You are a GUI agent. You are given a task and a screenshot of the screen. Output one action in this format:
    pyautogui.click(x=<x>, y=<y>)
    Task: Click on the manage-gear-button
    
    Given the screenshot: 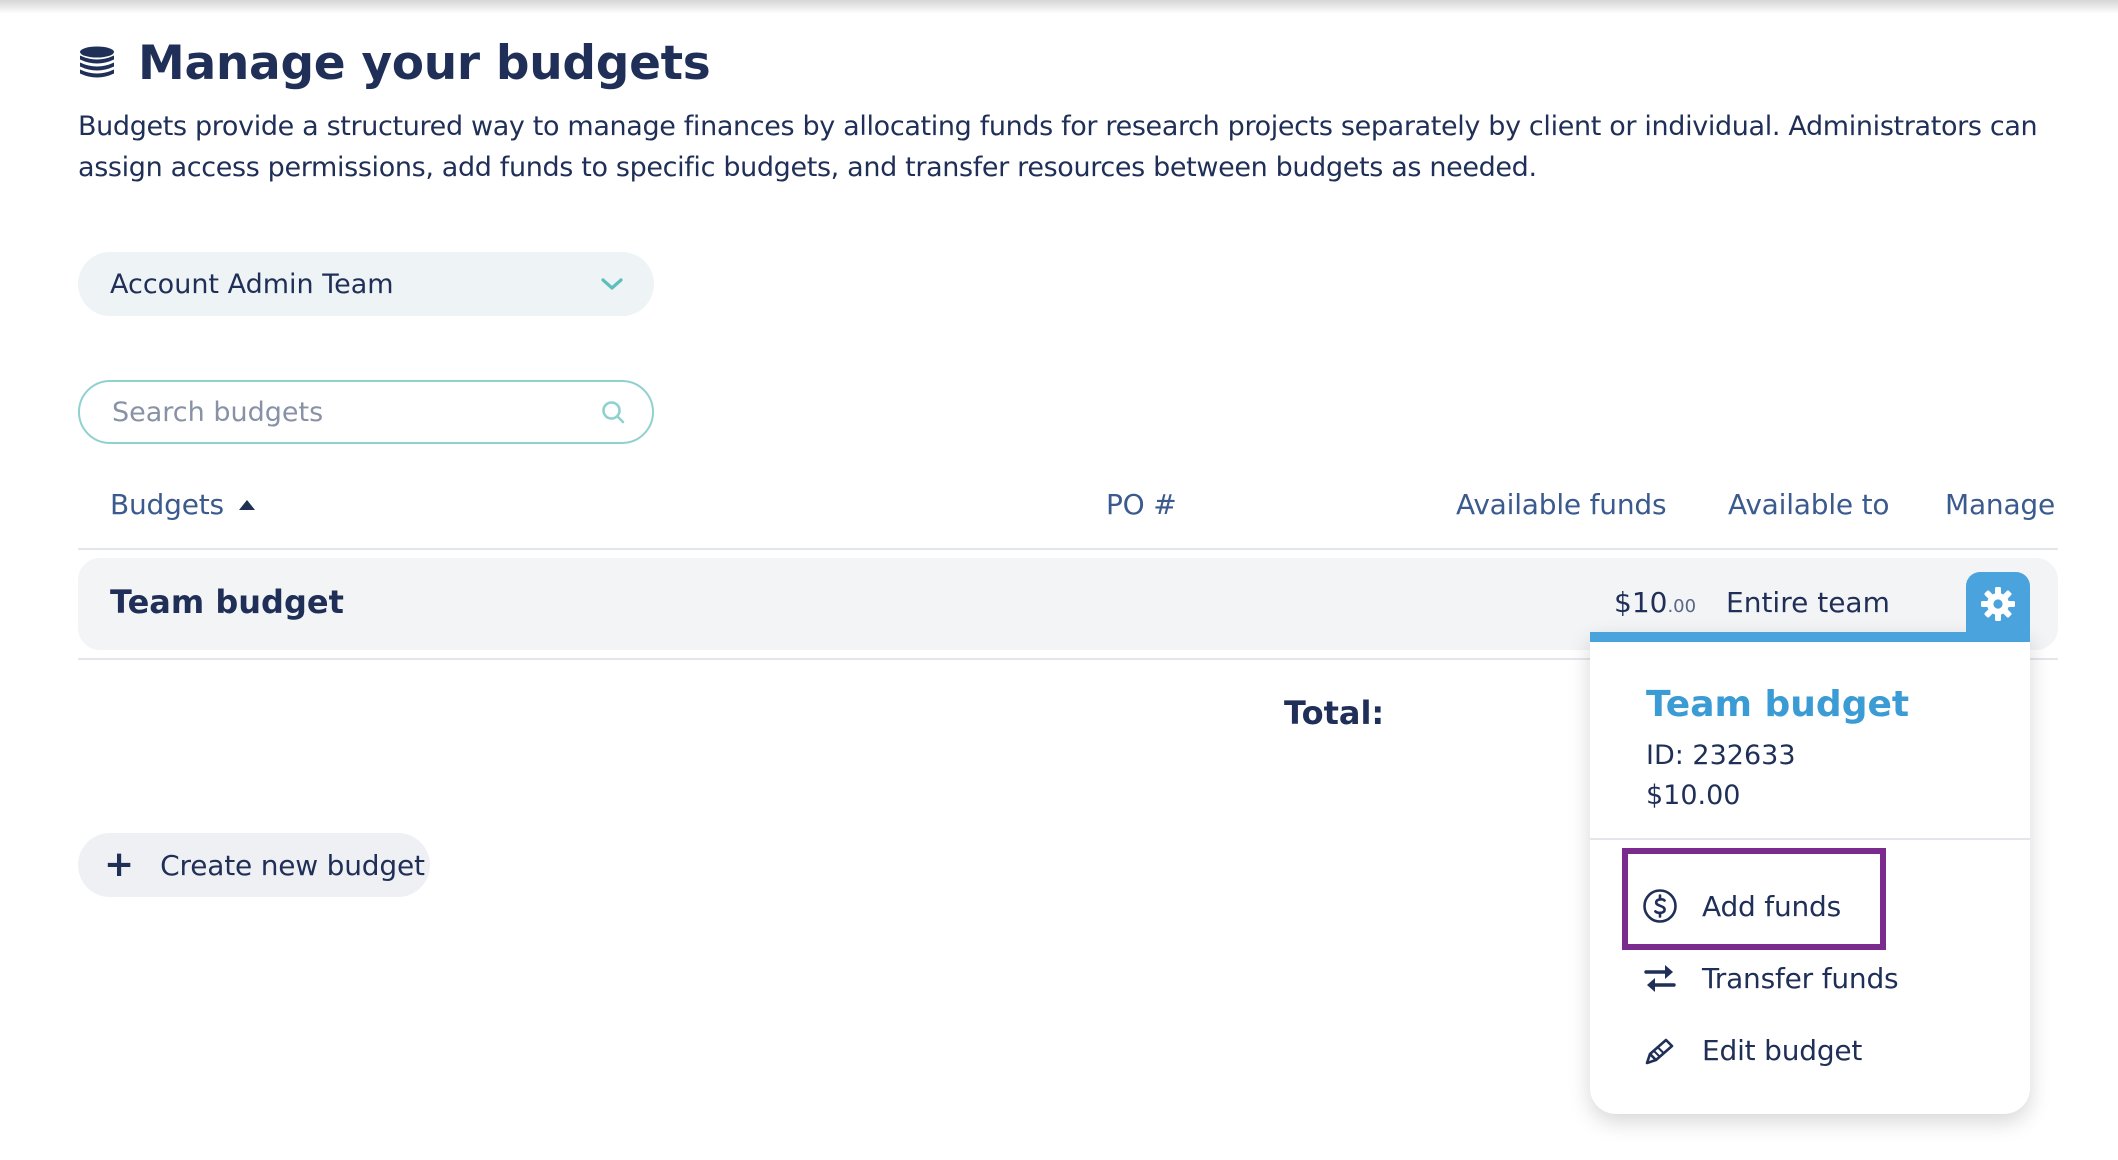 What is the action you would take?
    pyautogui.click(x=1998, y=604)
    